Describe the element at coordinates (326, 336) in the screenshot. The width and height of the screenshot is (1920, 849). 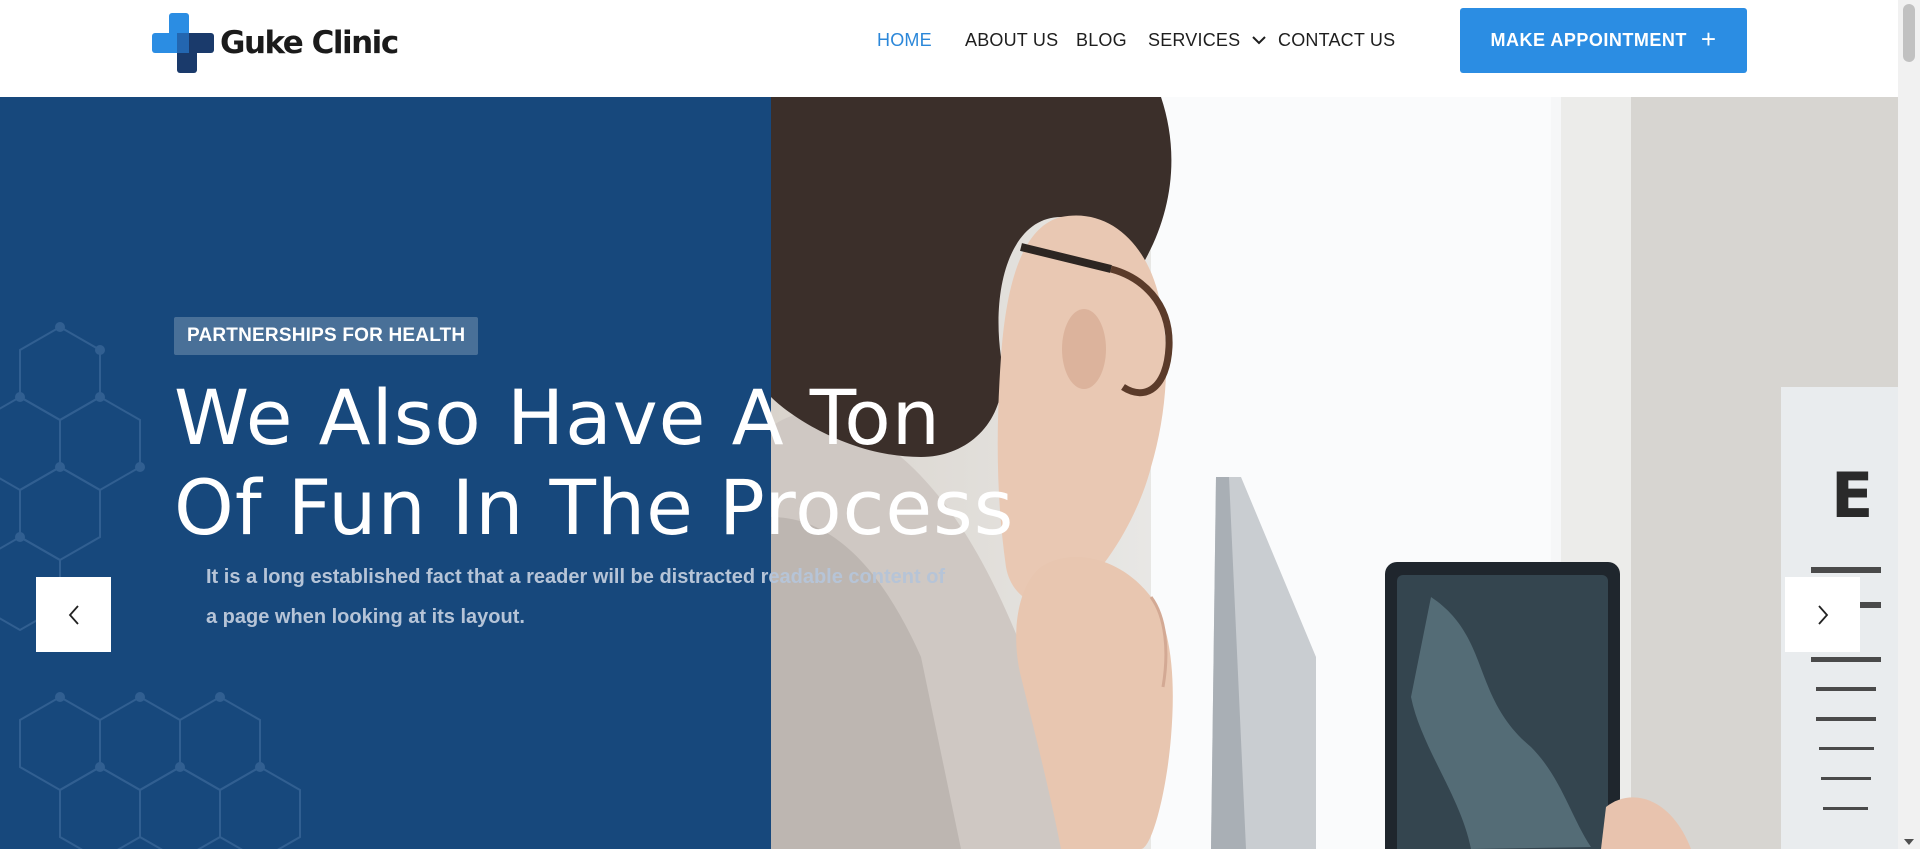
I see `hero-badge: PARTNERSHIPS FOR HEALTH` at that location.